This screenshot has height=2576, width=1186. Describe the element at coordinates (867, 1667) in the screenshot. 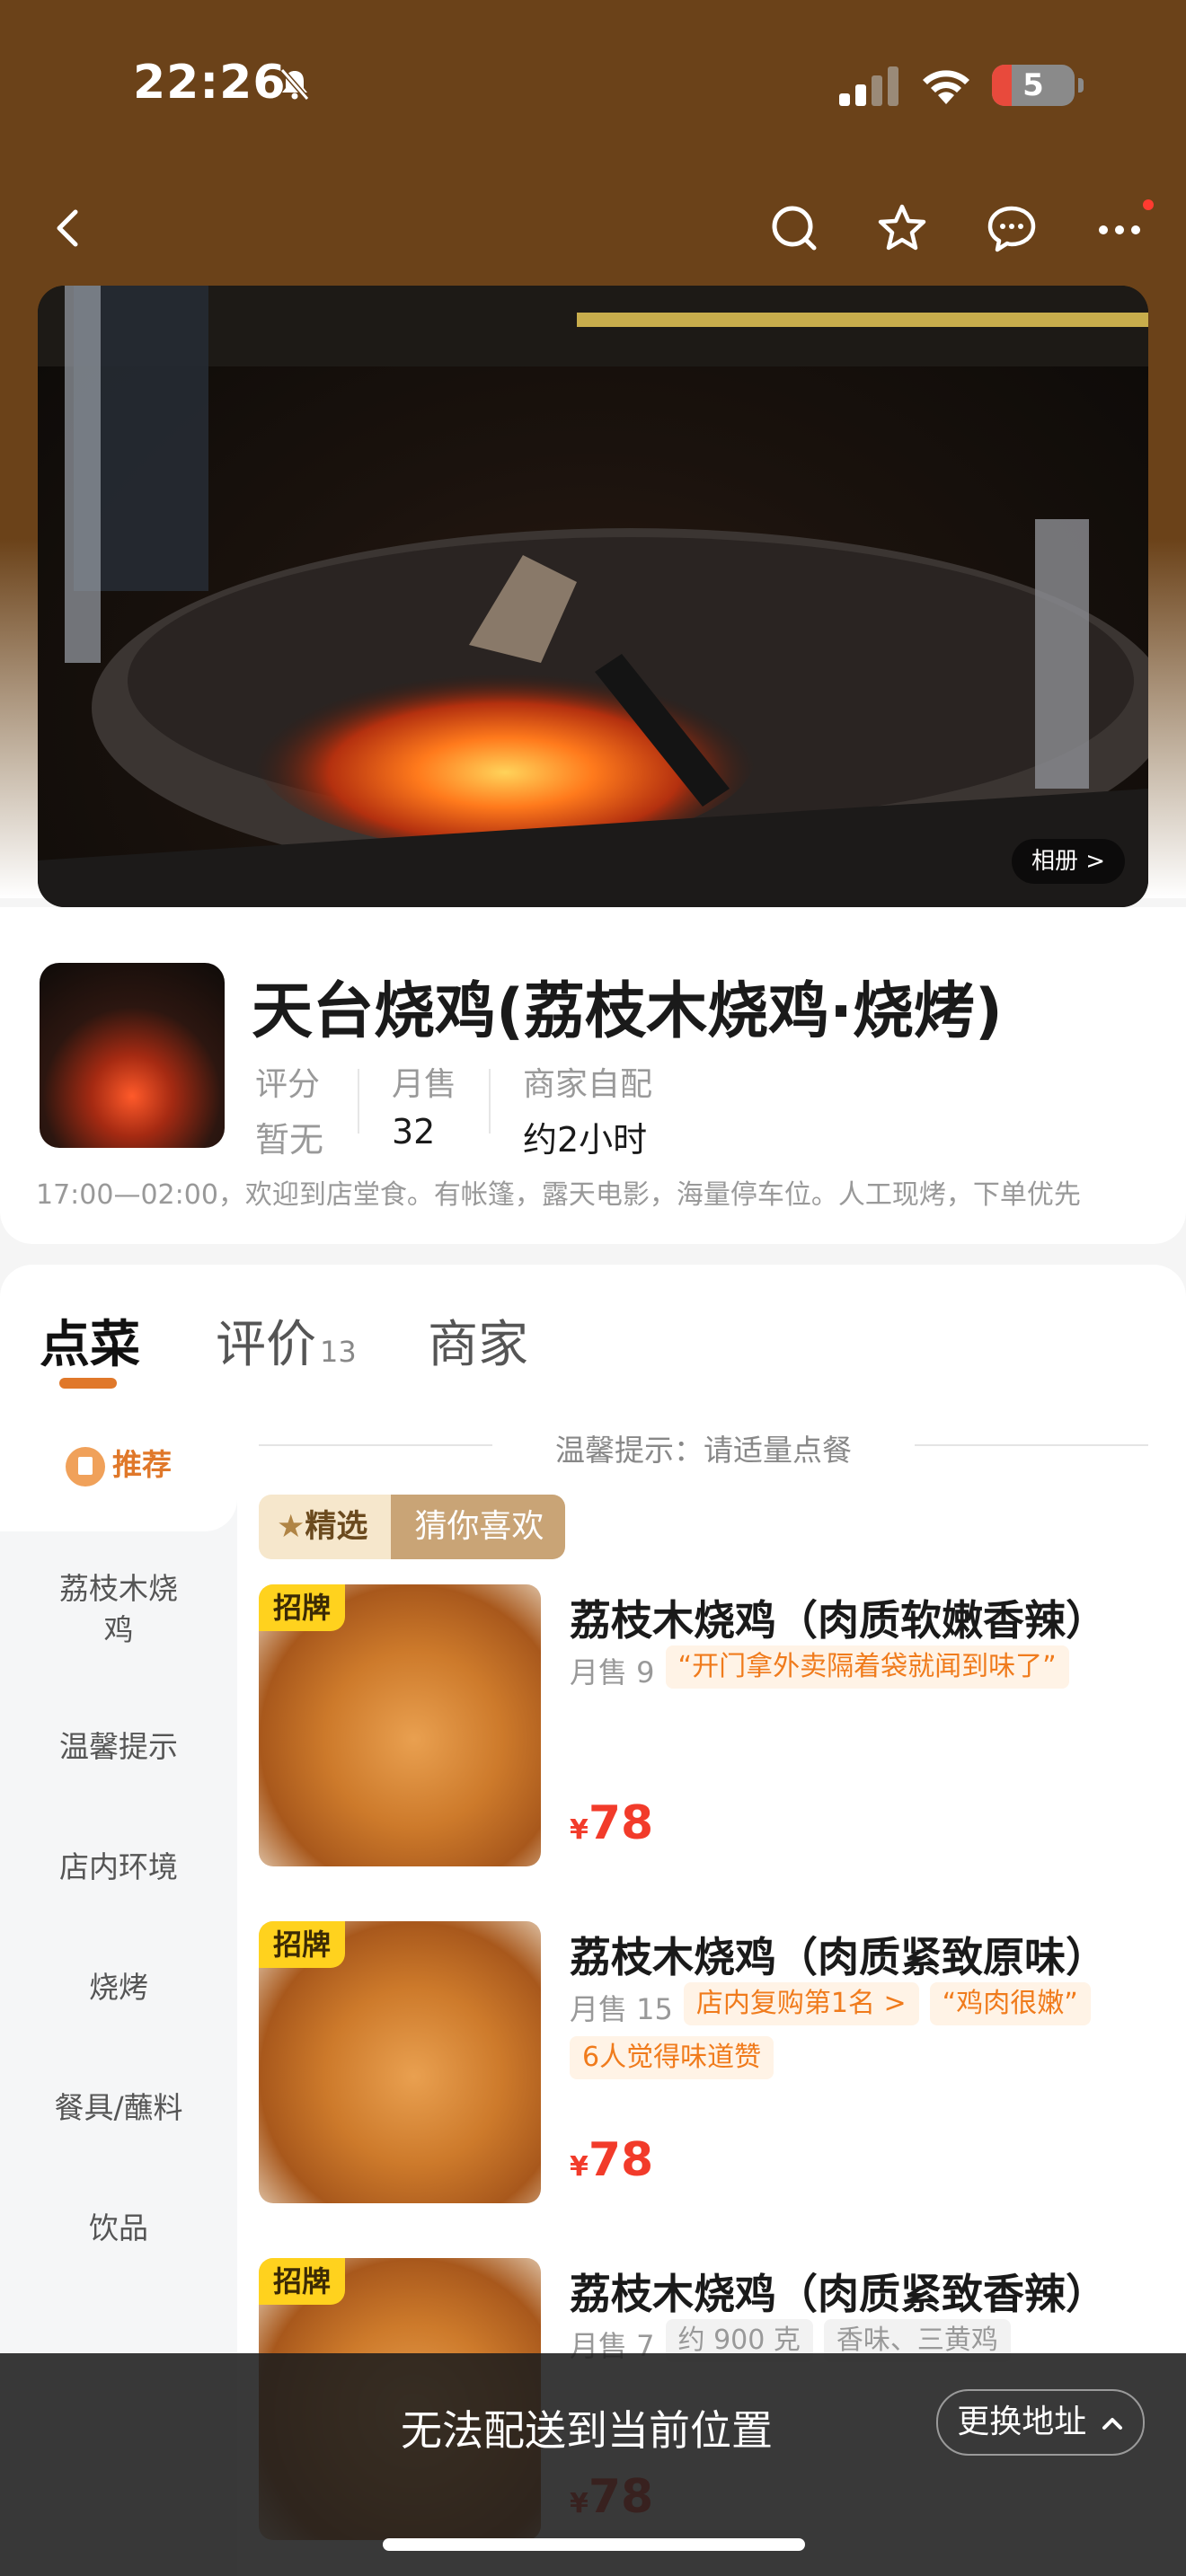

I see `review-quote-chip: “开门拿外卖隔着袋就闻到味了”` at that location.